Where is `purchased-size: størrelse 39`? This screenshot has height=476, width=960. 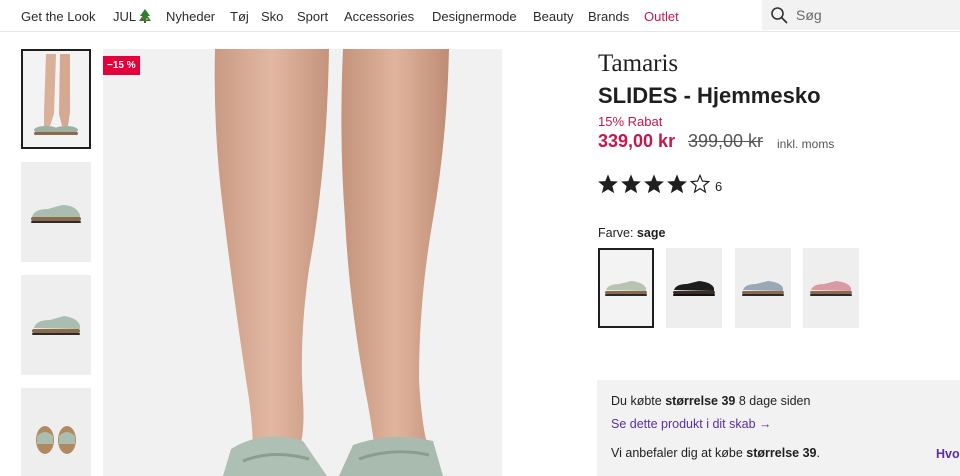 purchased-size: størrelse 39 is located at coordinates (700, 401).